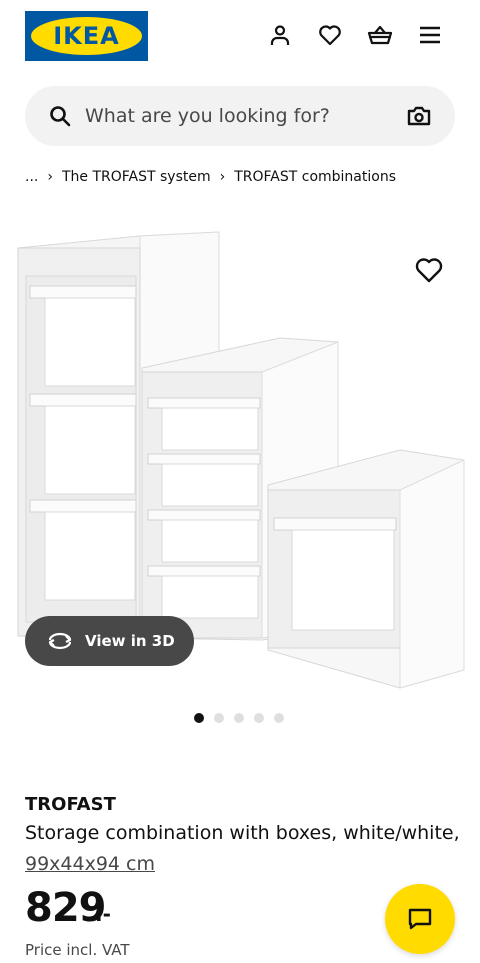 The height and width of the screenshot is (963, 480). What do you see at coordinates (130, 641) in the screenshot?
I see `view-in-3d-label: View in 3D` at bounding box center [130, 641].